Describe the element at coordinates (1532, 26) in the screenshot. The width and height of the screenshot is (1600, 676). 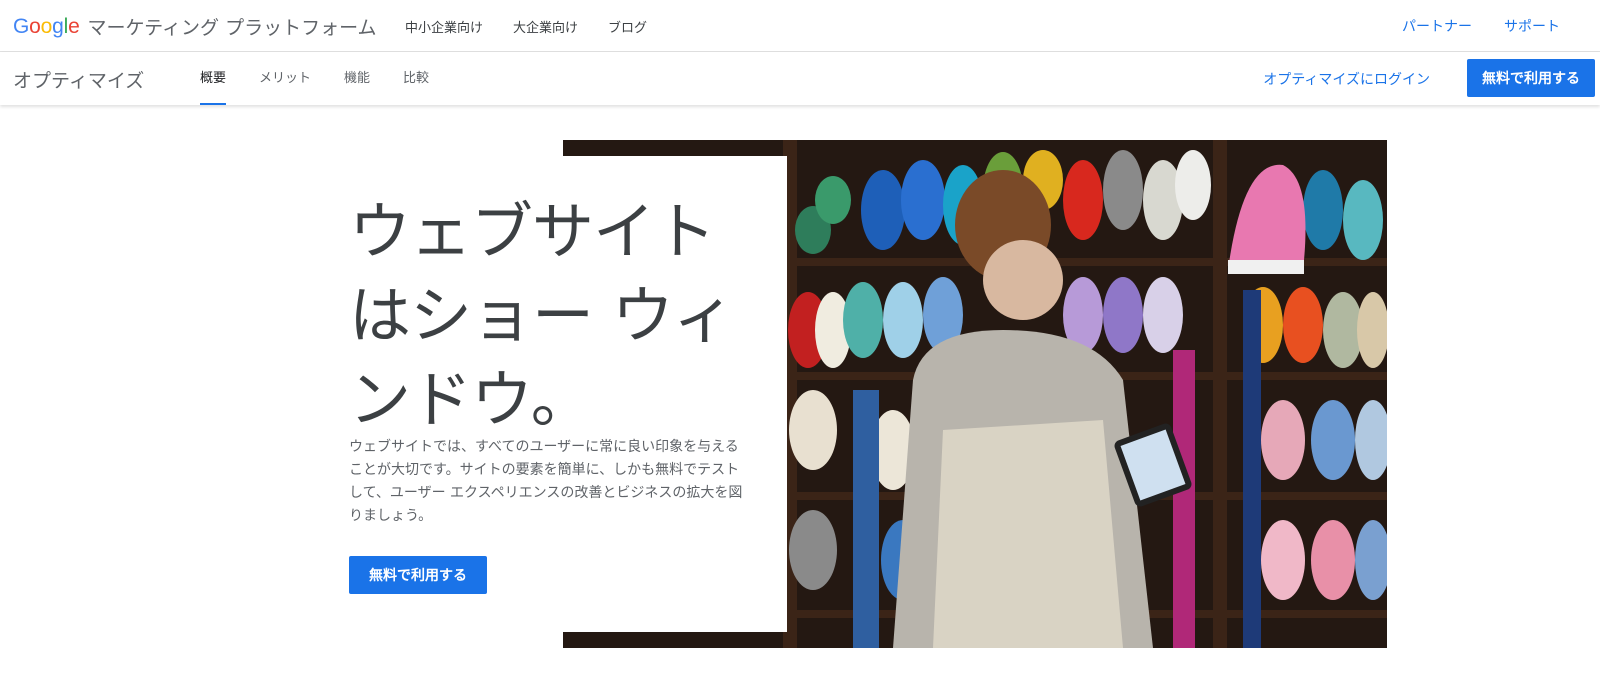
I see `support-link: サポート` at that location.